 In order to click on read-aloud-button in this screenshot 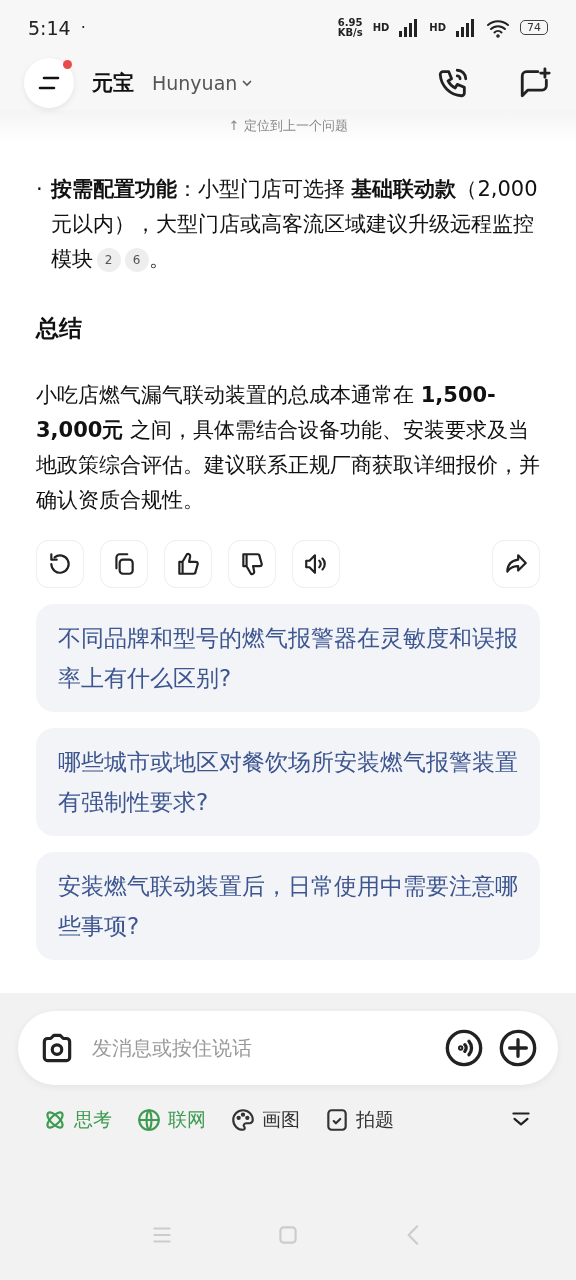, I will do `click(316, 564)`.